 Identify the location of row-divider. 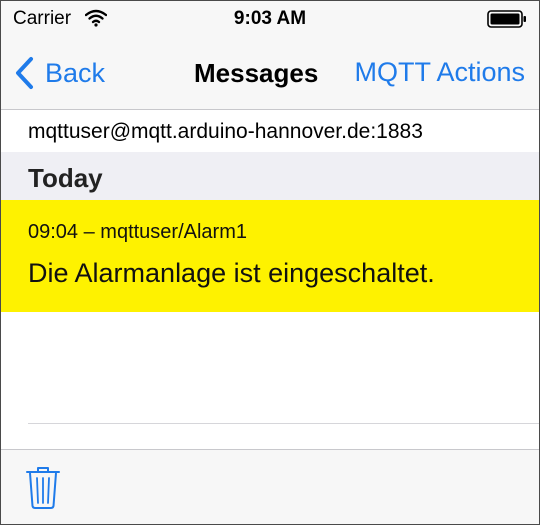
(283, 423).